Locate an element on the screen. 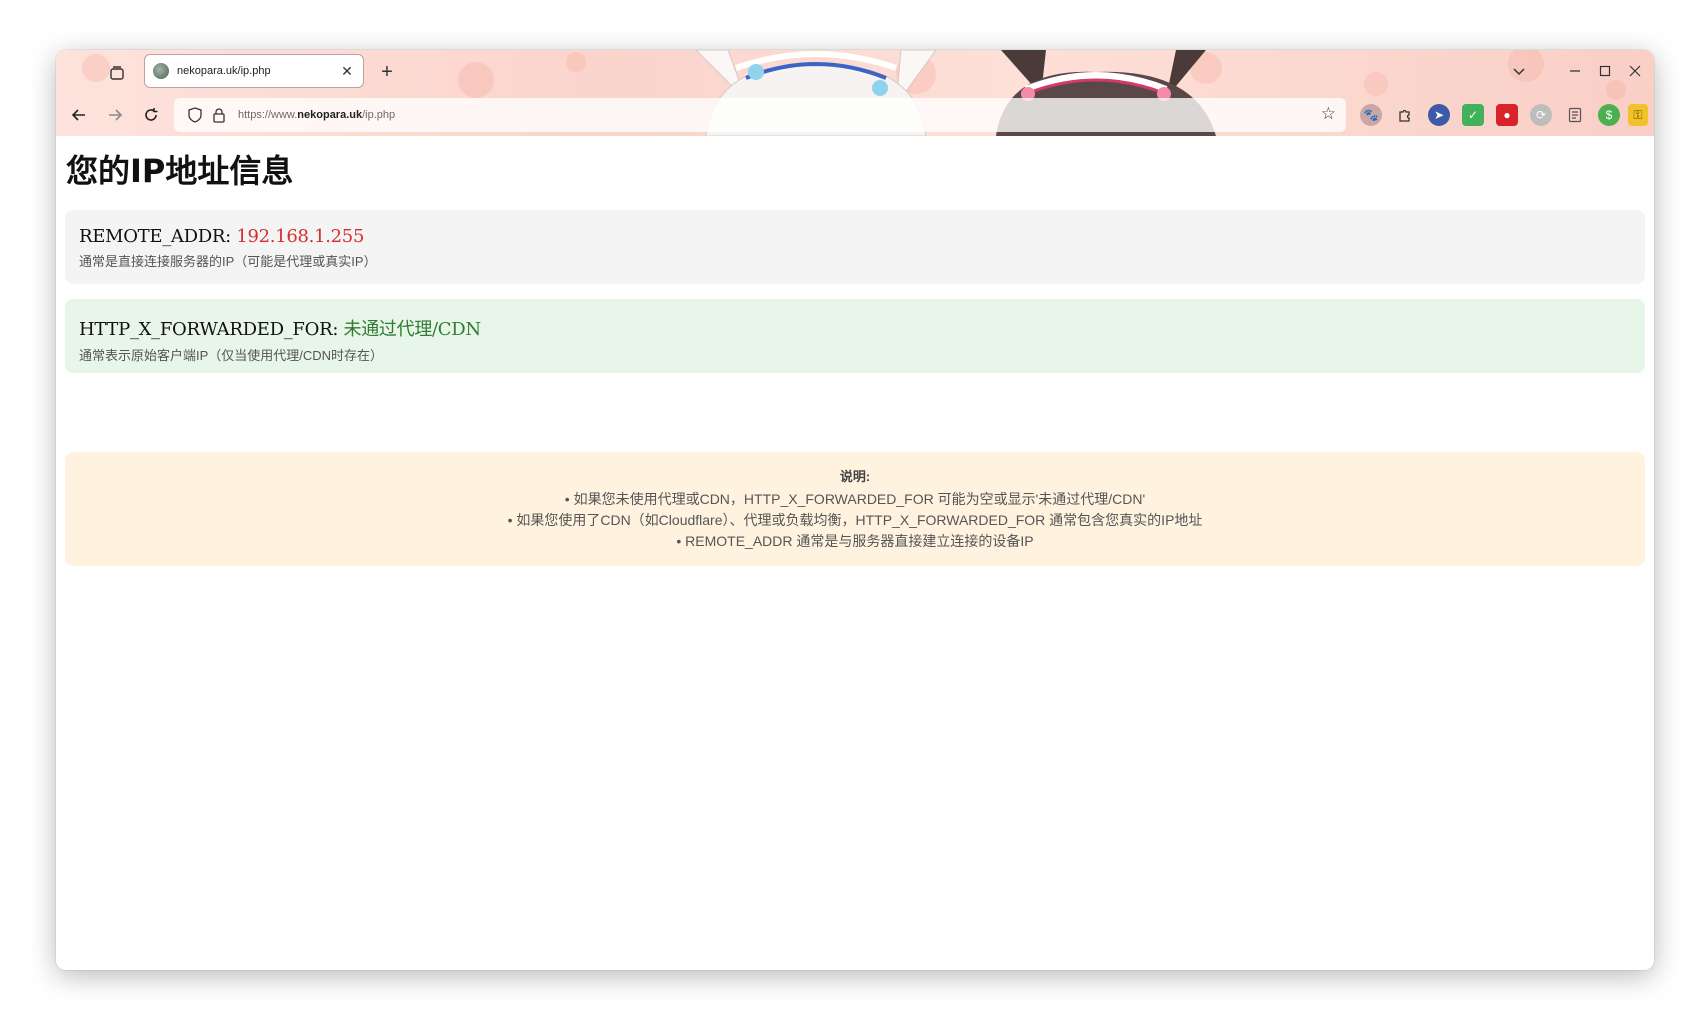 Image resolution: width=1708 pixels, height=1032 pixels. back-button is located at coordinates (79, 115).